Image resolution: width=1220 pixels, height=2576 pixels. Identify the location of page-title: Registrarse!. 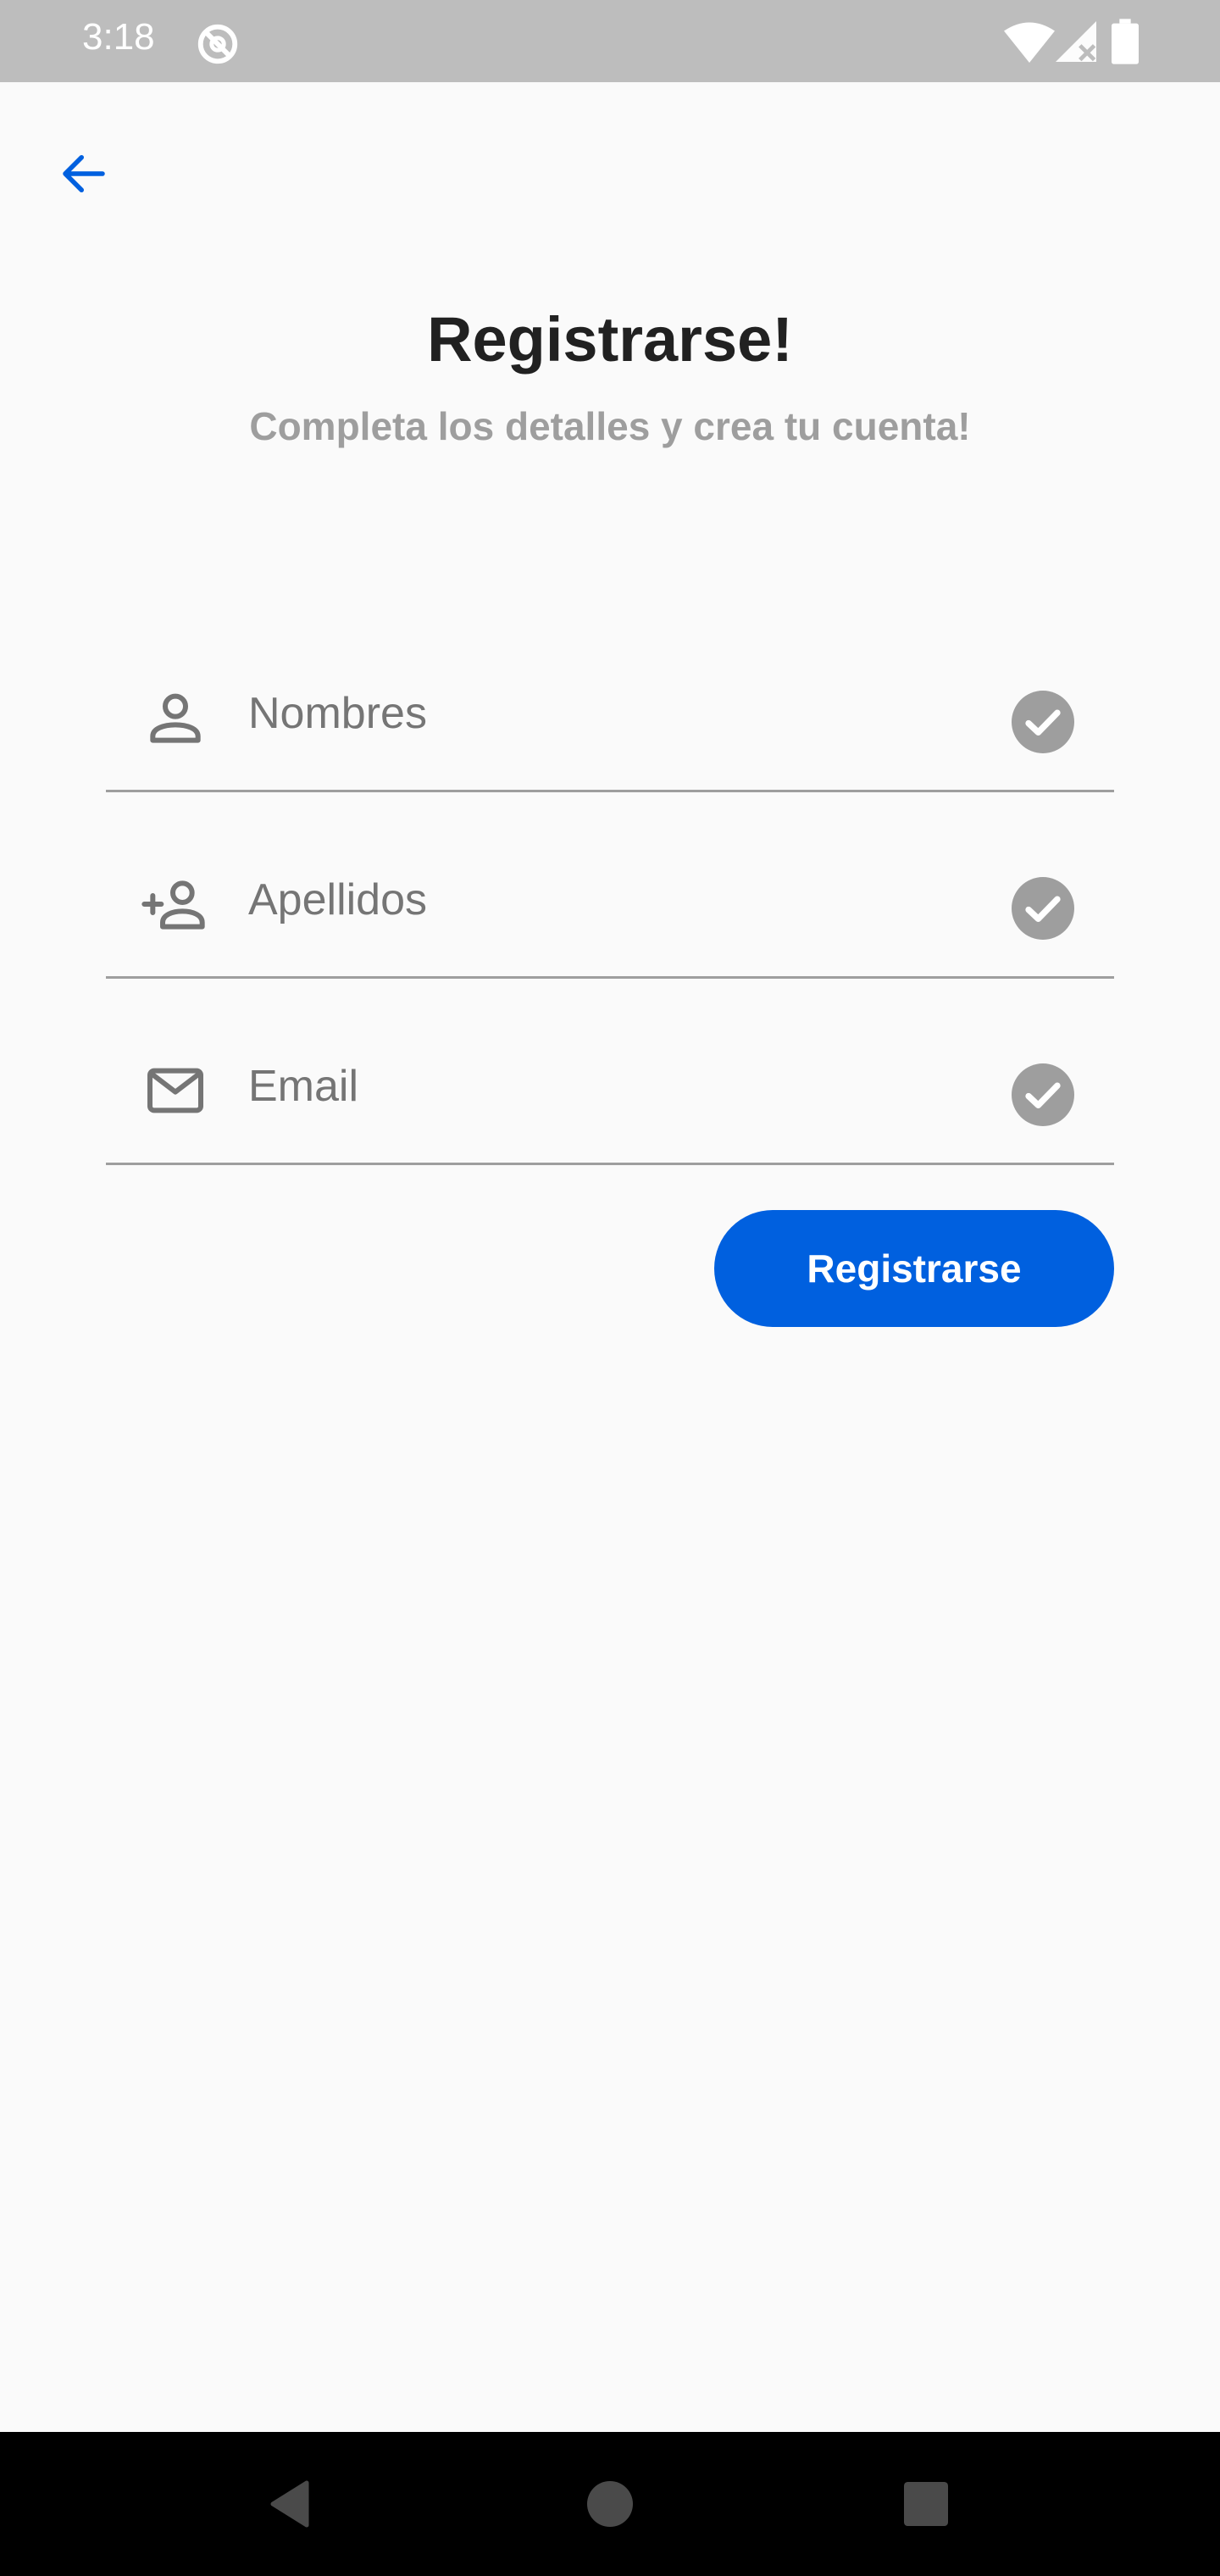
(610, 339).